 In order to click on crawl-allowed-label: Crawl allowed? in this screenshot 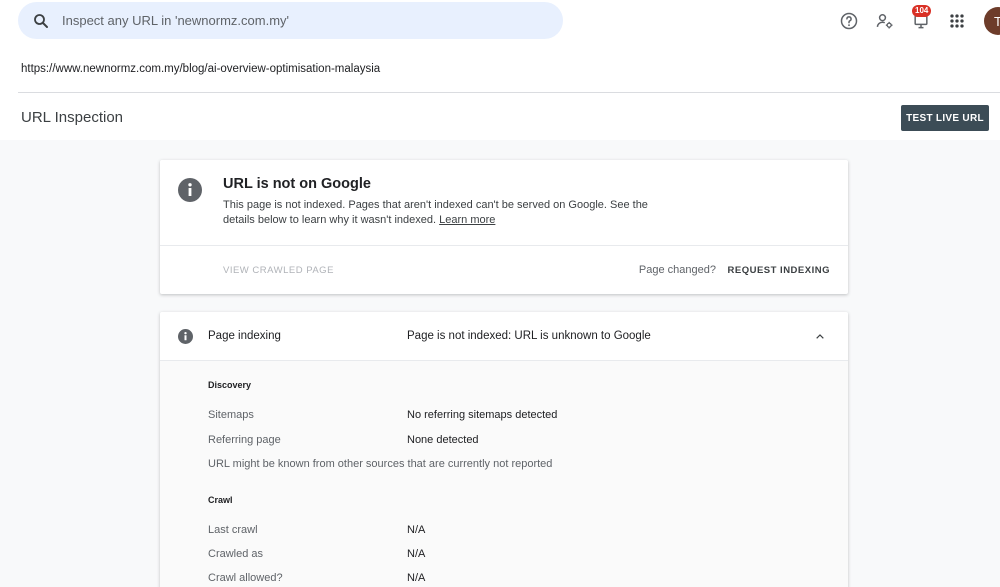, I will do `click(245, 578)`.